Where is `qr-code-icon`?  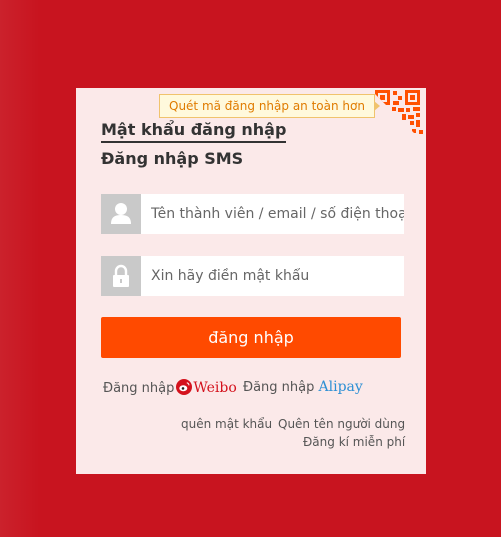
qr-code-icon is located at coordinates (397, 116).